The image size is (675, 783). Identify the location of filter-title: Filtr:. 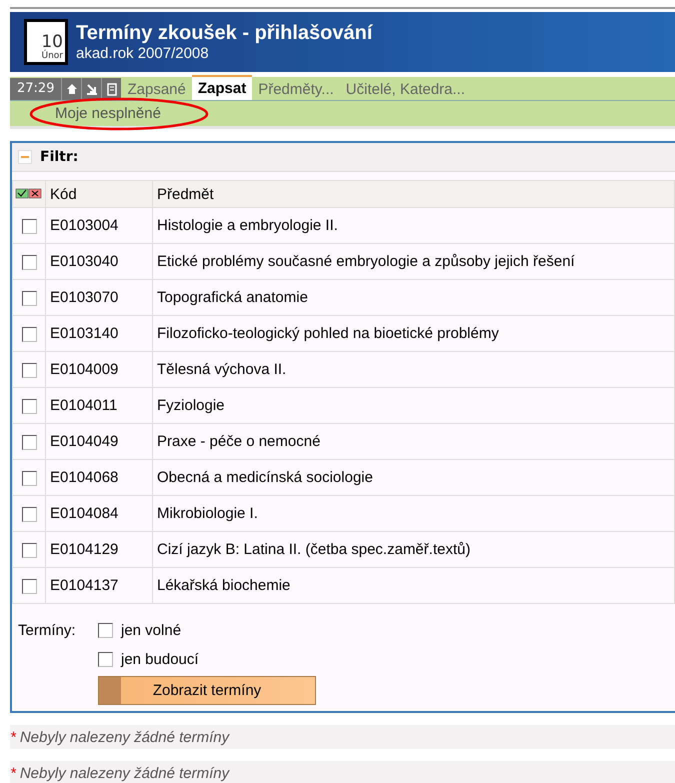
(59, 157).